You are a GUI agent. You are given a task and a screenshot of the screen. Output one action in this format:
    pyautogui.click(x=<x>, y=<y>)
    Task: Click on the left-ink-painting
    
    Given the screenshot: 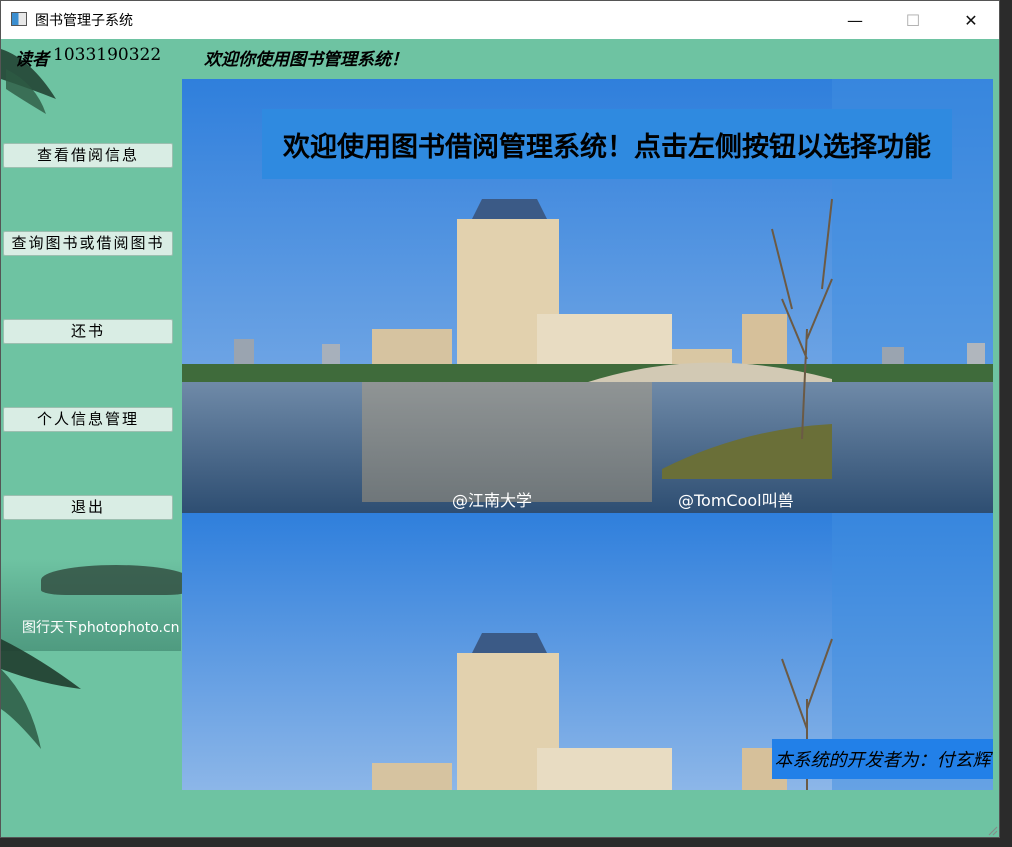 What is the action you would take?
    pyautogui.click(x=96, y=605)
    